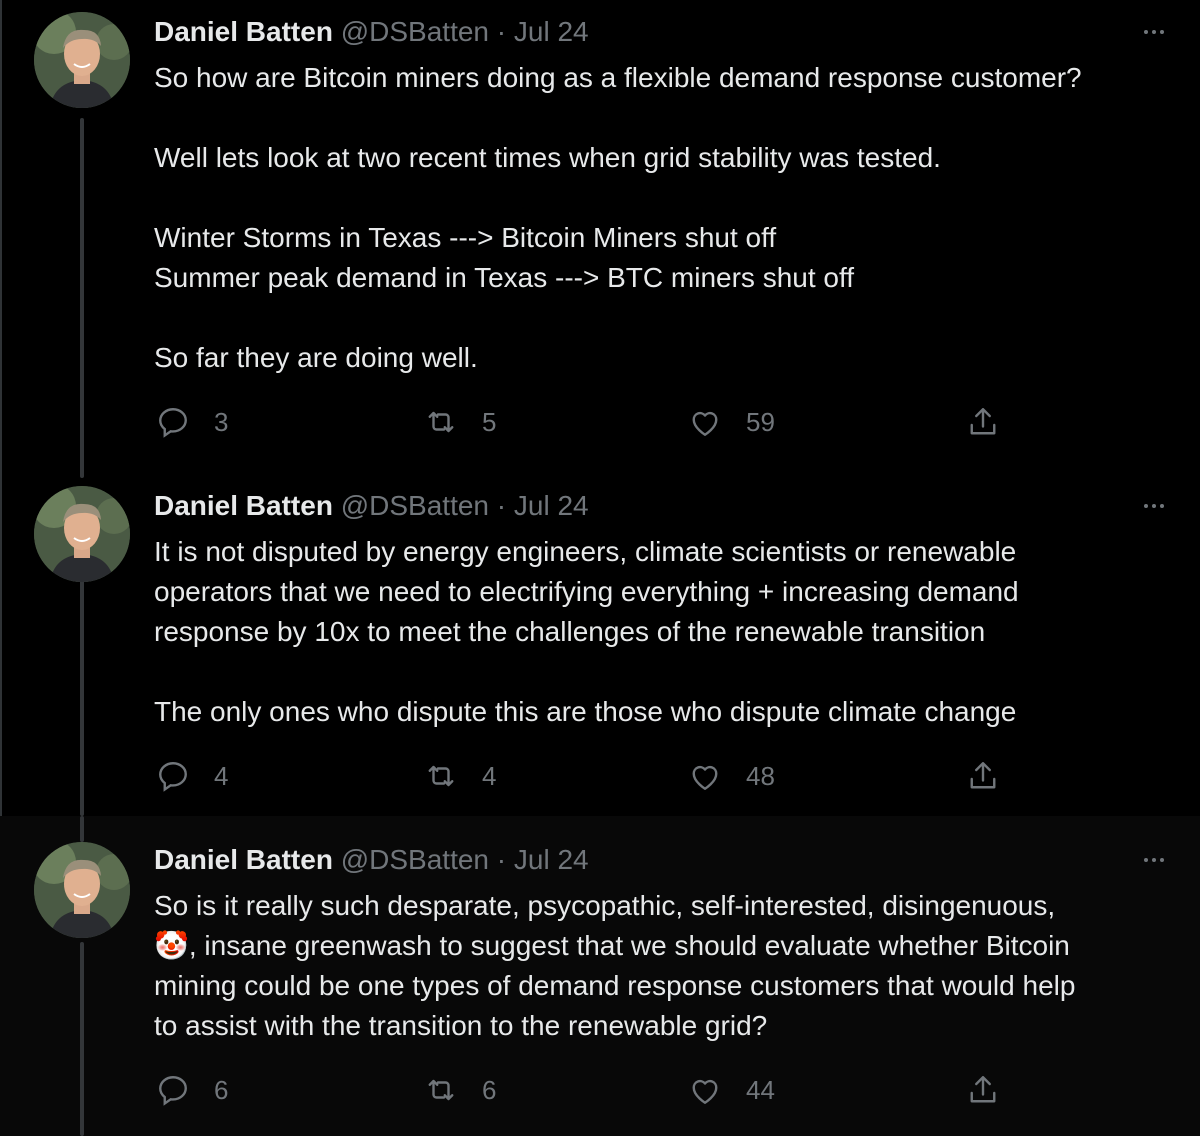  Describe the element at coordinates (760, 775) in the screenshot. I see `like-count: 48` at that location.